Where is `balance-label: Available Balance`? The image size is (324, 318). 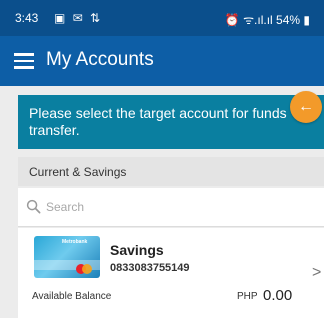
balance-label: Available Balance is located at coordinates (72, 296).